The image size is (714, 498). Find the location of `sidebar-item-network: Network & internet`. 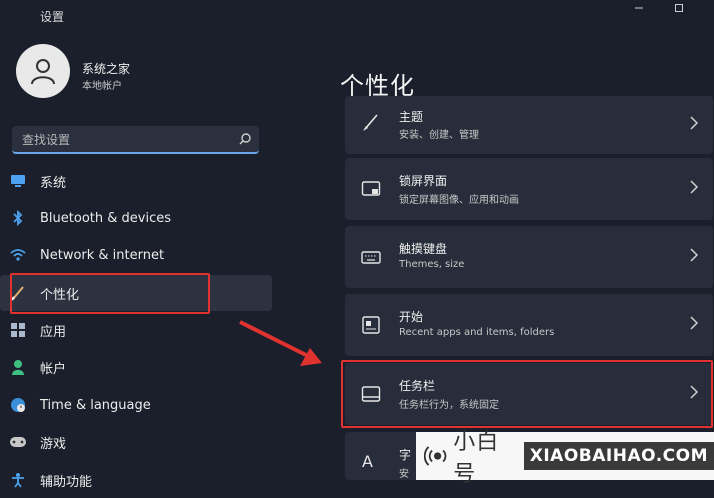

sidebar-item-network: Network & internet is located at coordinates (136, 255).